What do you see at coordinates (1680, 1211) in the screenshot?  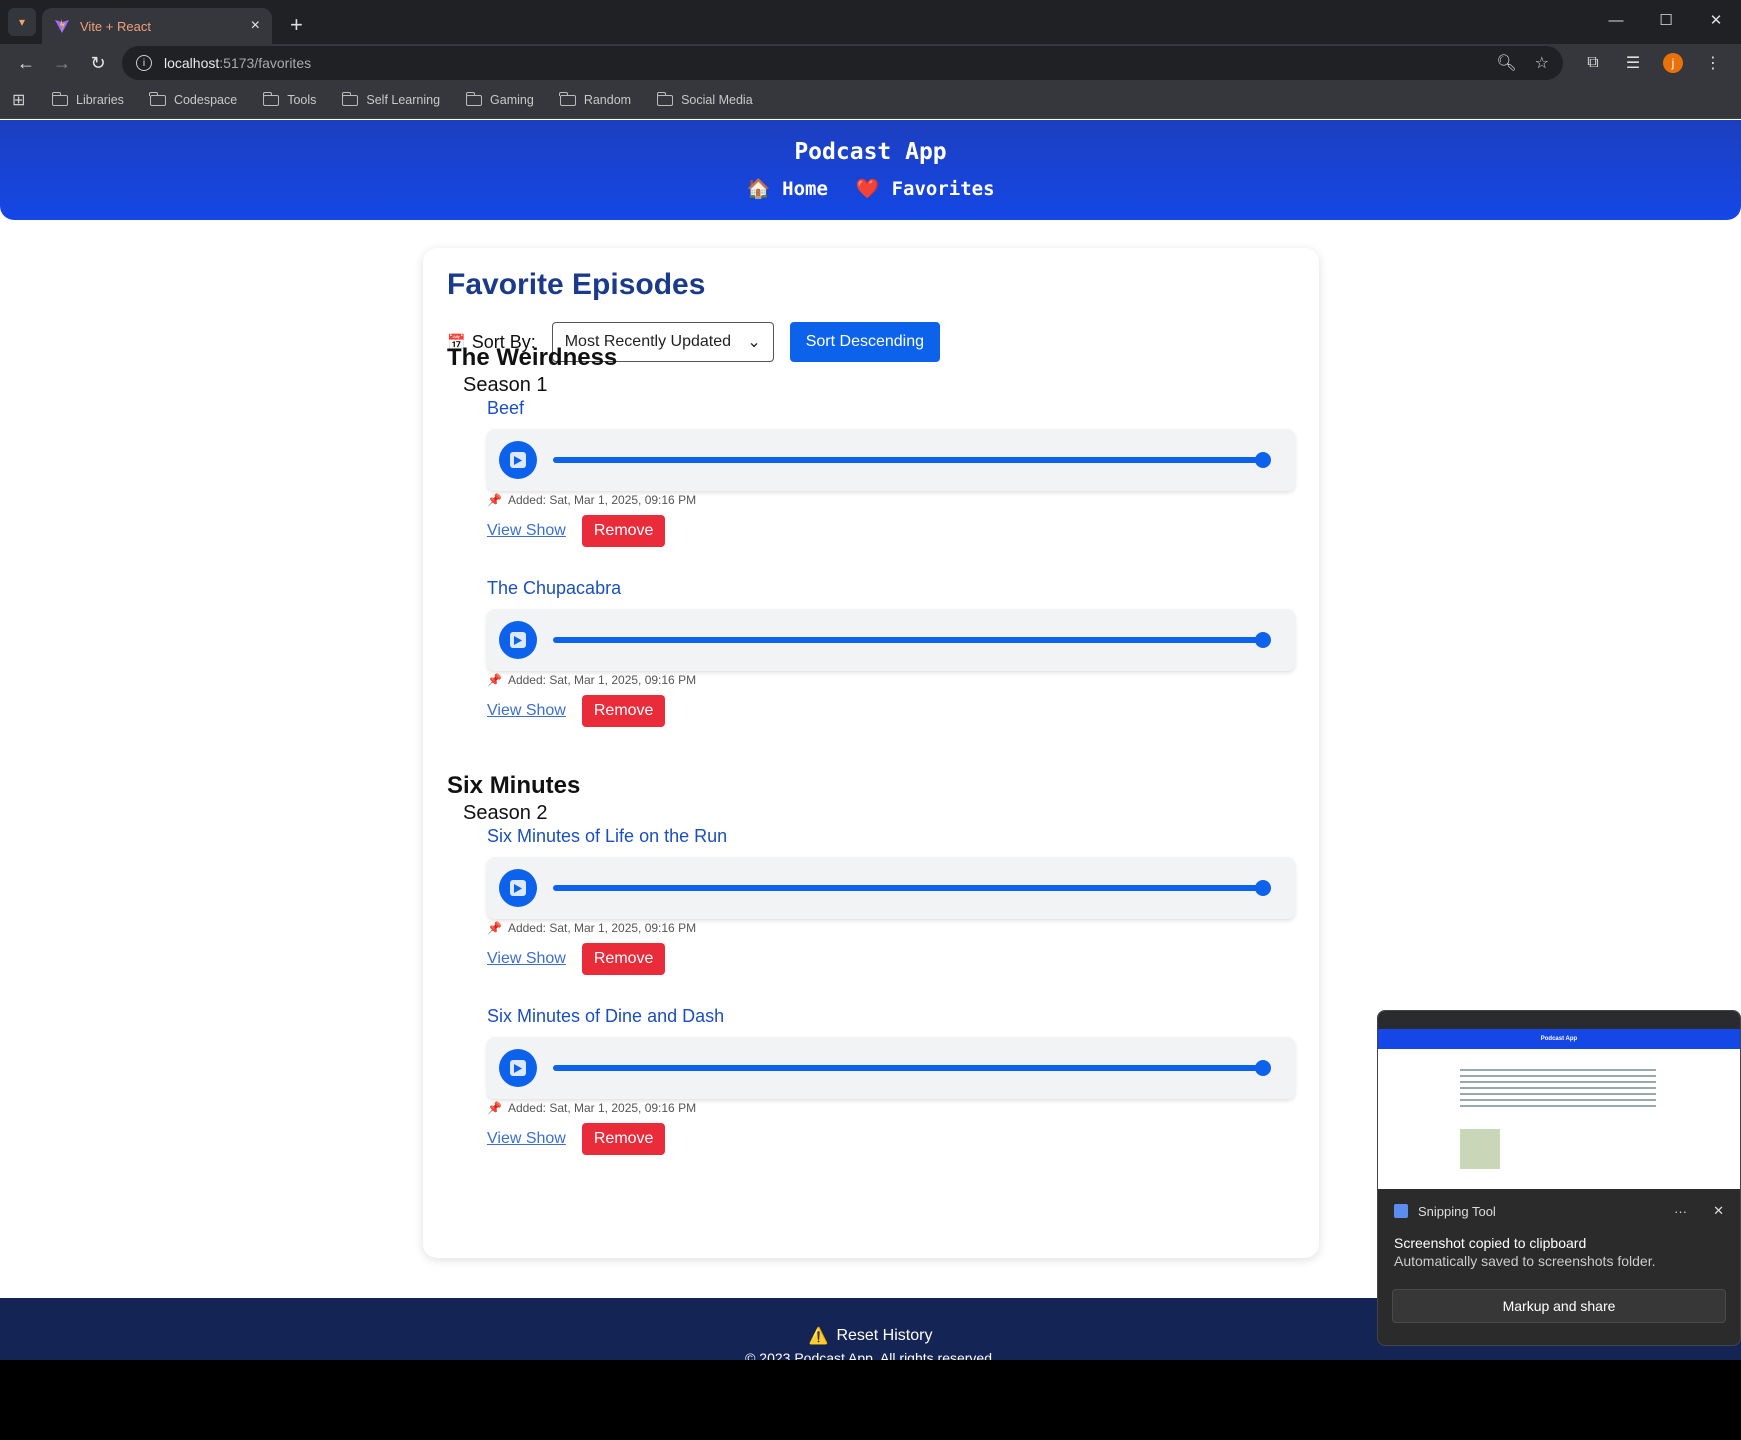 I see `more-options-icon: ···` at bounding box center [1680, 1211].